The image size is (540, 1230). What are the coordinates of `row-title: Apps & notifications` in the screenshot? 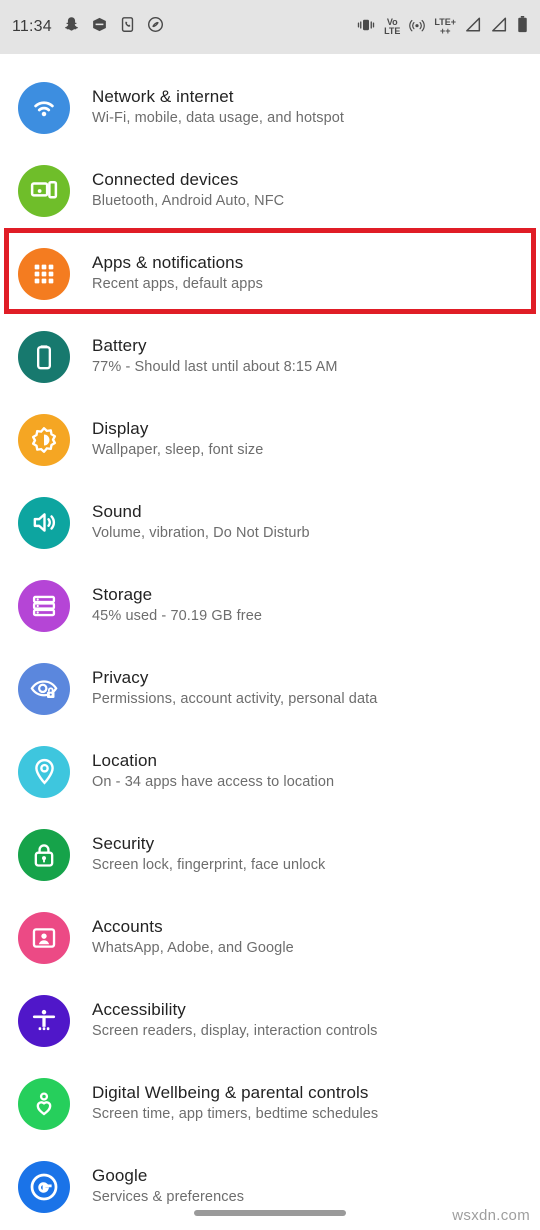 It's located at (168, 263).